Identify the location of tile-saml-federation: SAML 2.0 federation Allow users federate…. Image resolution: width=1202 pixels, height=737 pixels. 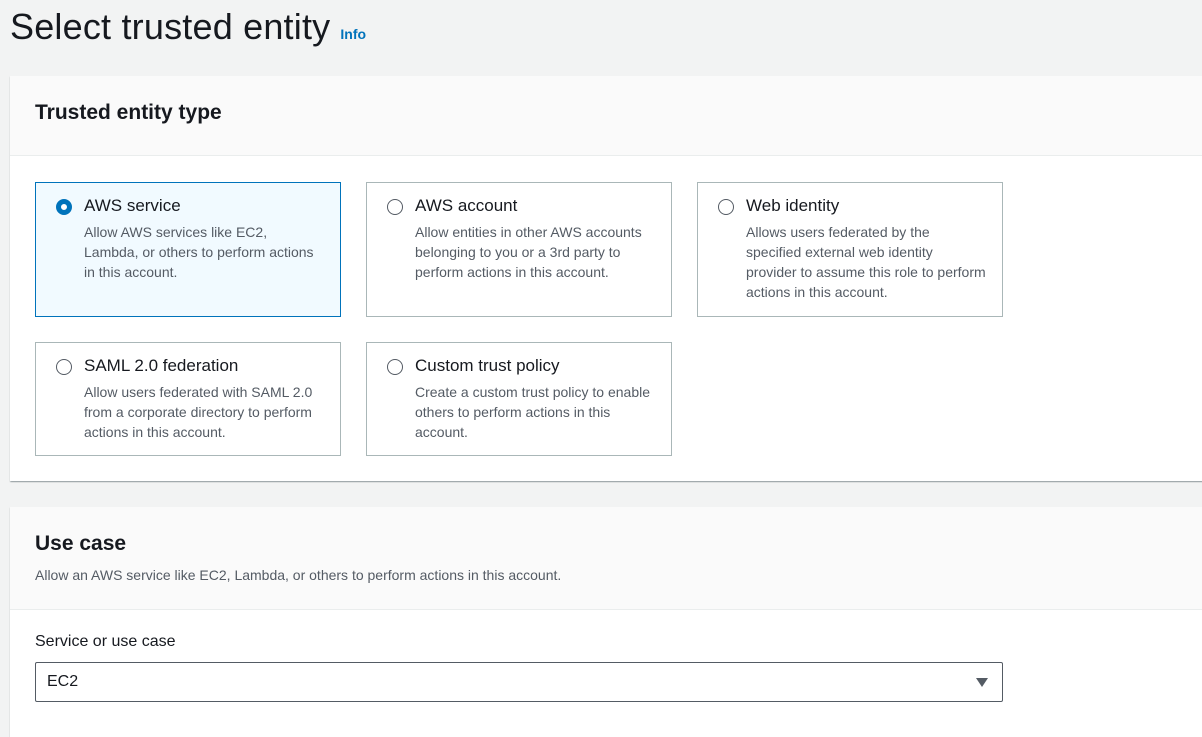
(188, 399).